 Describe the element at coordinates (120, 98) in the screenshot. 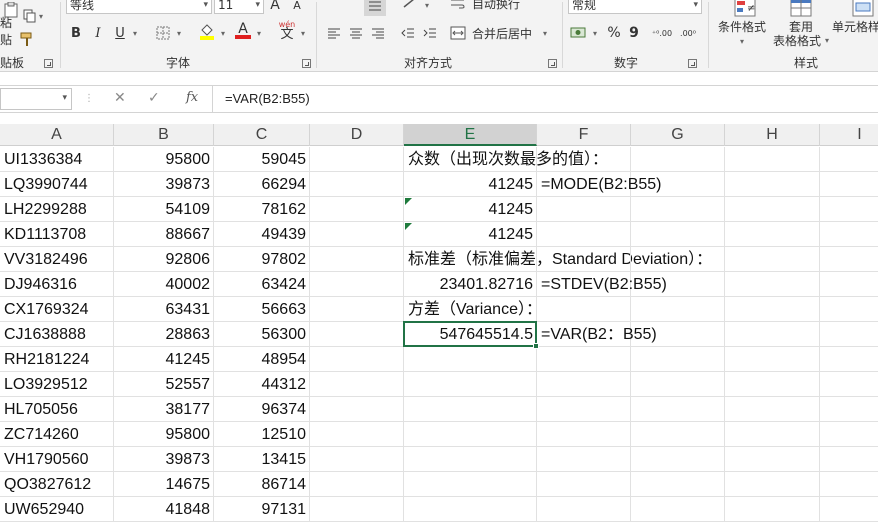

I see `cancel-icon: ✕` at that location.